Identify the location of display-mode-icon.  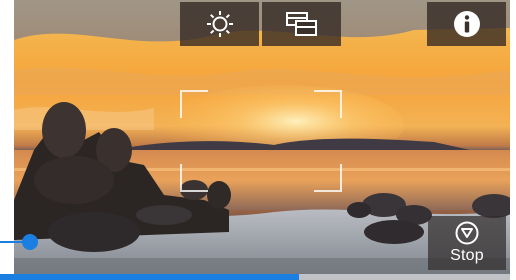
(301, 24).